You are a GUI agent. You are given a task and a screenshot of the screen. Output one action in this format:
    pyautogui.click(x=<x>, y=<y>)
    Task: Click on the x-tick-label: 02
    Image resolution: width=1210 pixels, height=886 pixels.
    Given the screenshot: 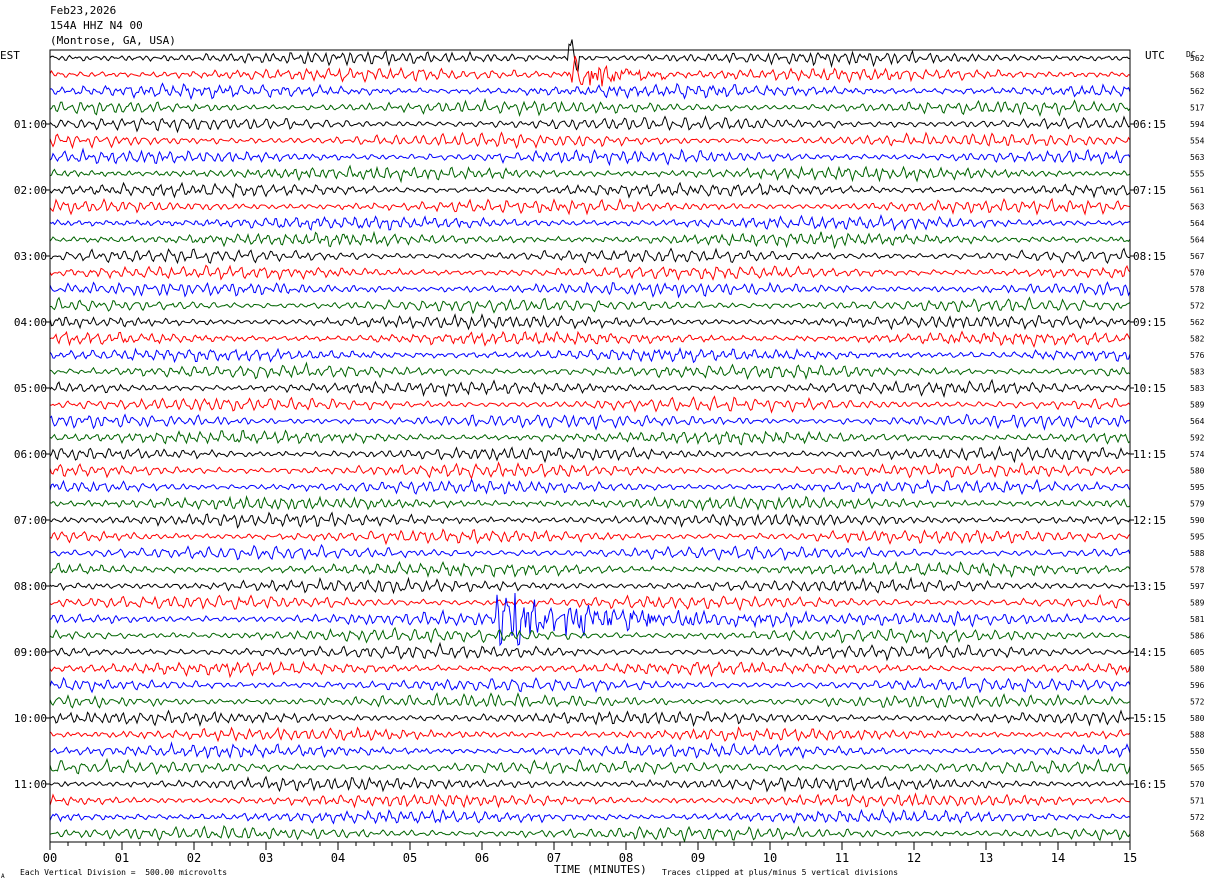 What is the action you would take?
    pyautogui.click(x=194, y=858)
    